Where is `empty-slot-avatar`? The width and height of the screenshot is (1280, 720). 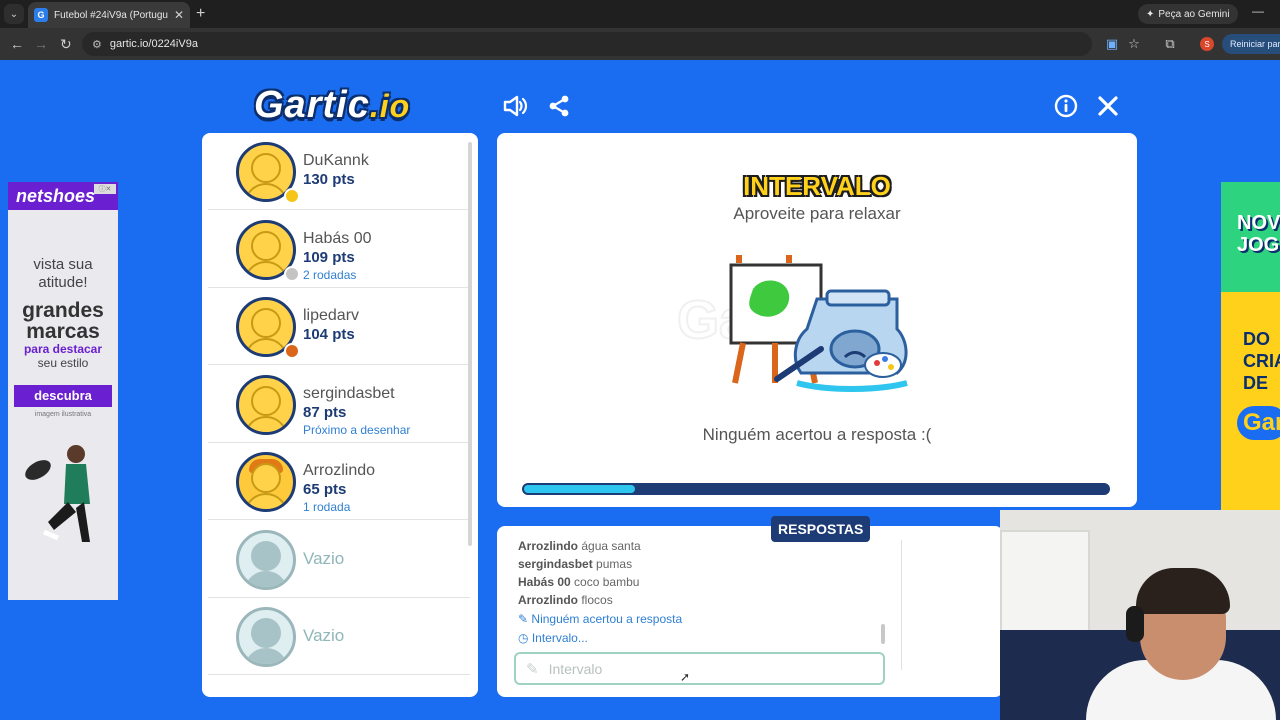
empty-slot-avatar is located at coordinates (266, 559).